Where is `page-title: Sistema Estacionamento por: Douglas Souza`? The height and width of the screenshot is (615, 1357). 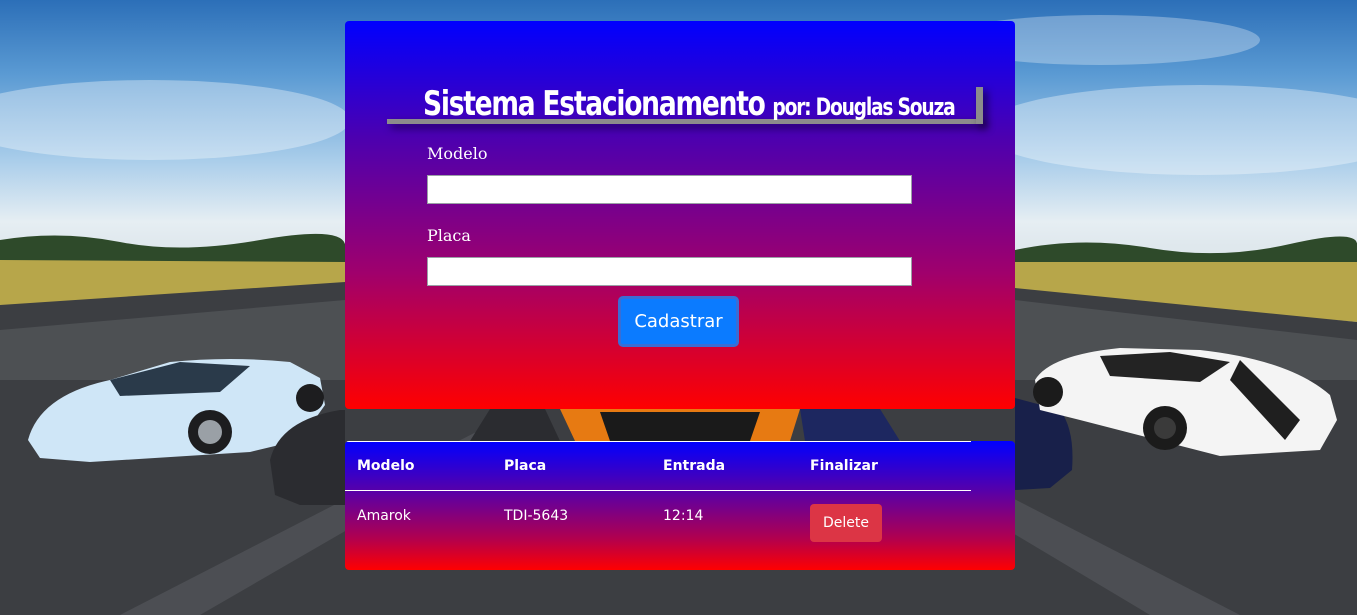
page-title: Sistema Estacionamento por: Douglas Souza is located at coordinates (689, 104).